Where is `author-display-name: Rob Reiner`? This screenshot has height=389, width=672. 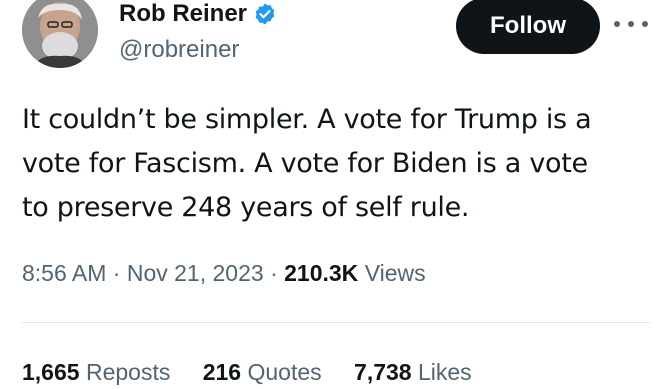 author-display-name: Rob Reiner is located at coordinates (183, 16).